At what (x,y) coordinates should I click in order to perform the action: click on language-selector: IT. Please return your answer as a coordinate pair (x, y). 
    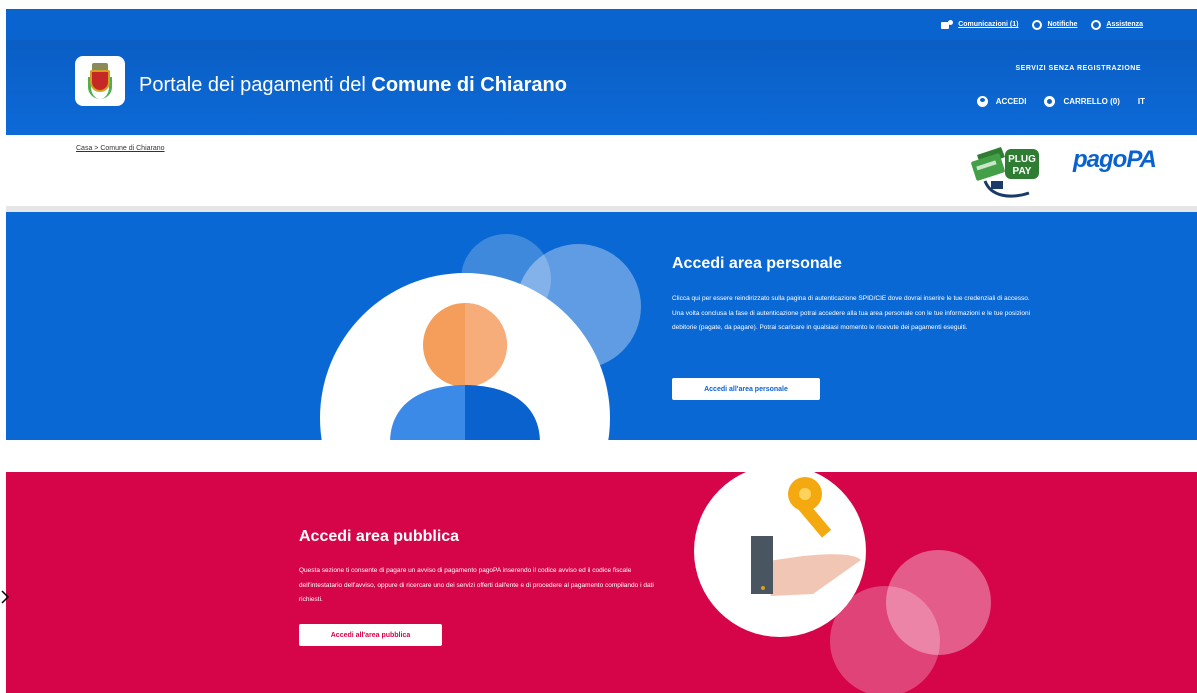
    Looking at the image, I should click on (1141, 101).